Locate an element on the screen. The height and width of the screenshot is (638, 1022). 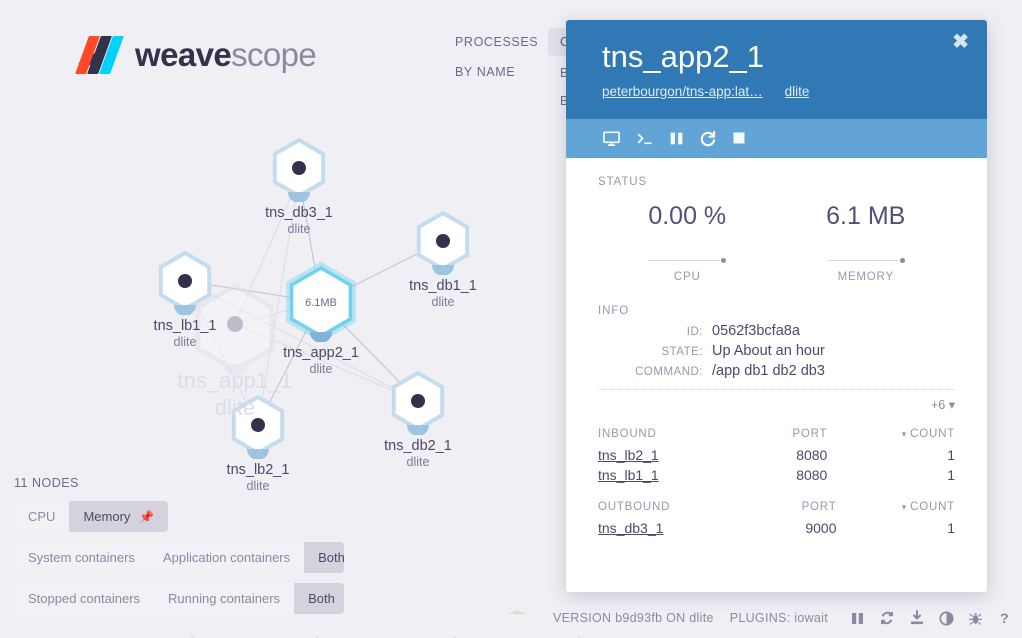
ghost-node-name: tns_app1_1 is located at coordinates (235, 380).